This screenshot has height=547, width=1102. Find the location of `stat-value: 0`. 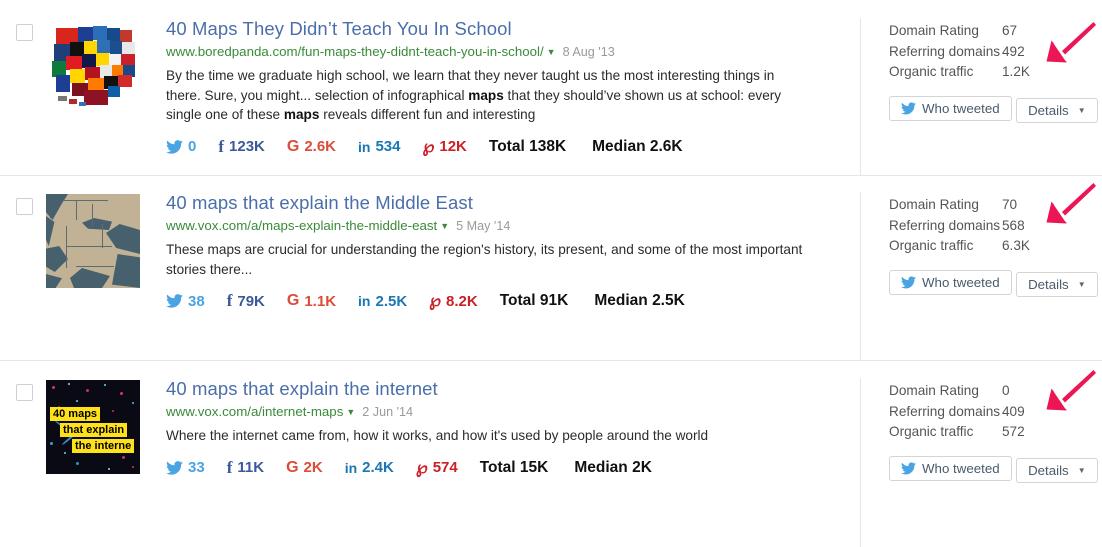

stat-value: 0 is located at coordinates (1006, 390).